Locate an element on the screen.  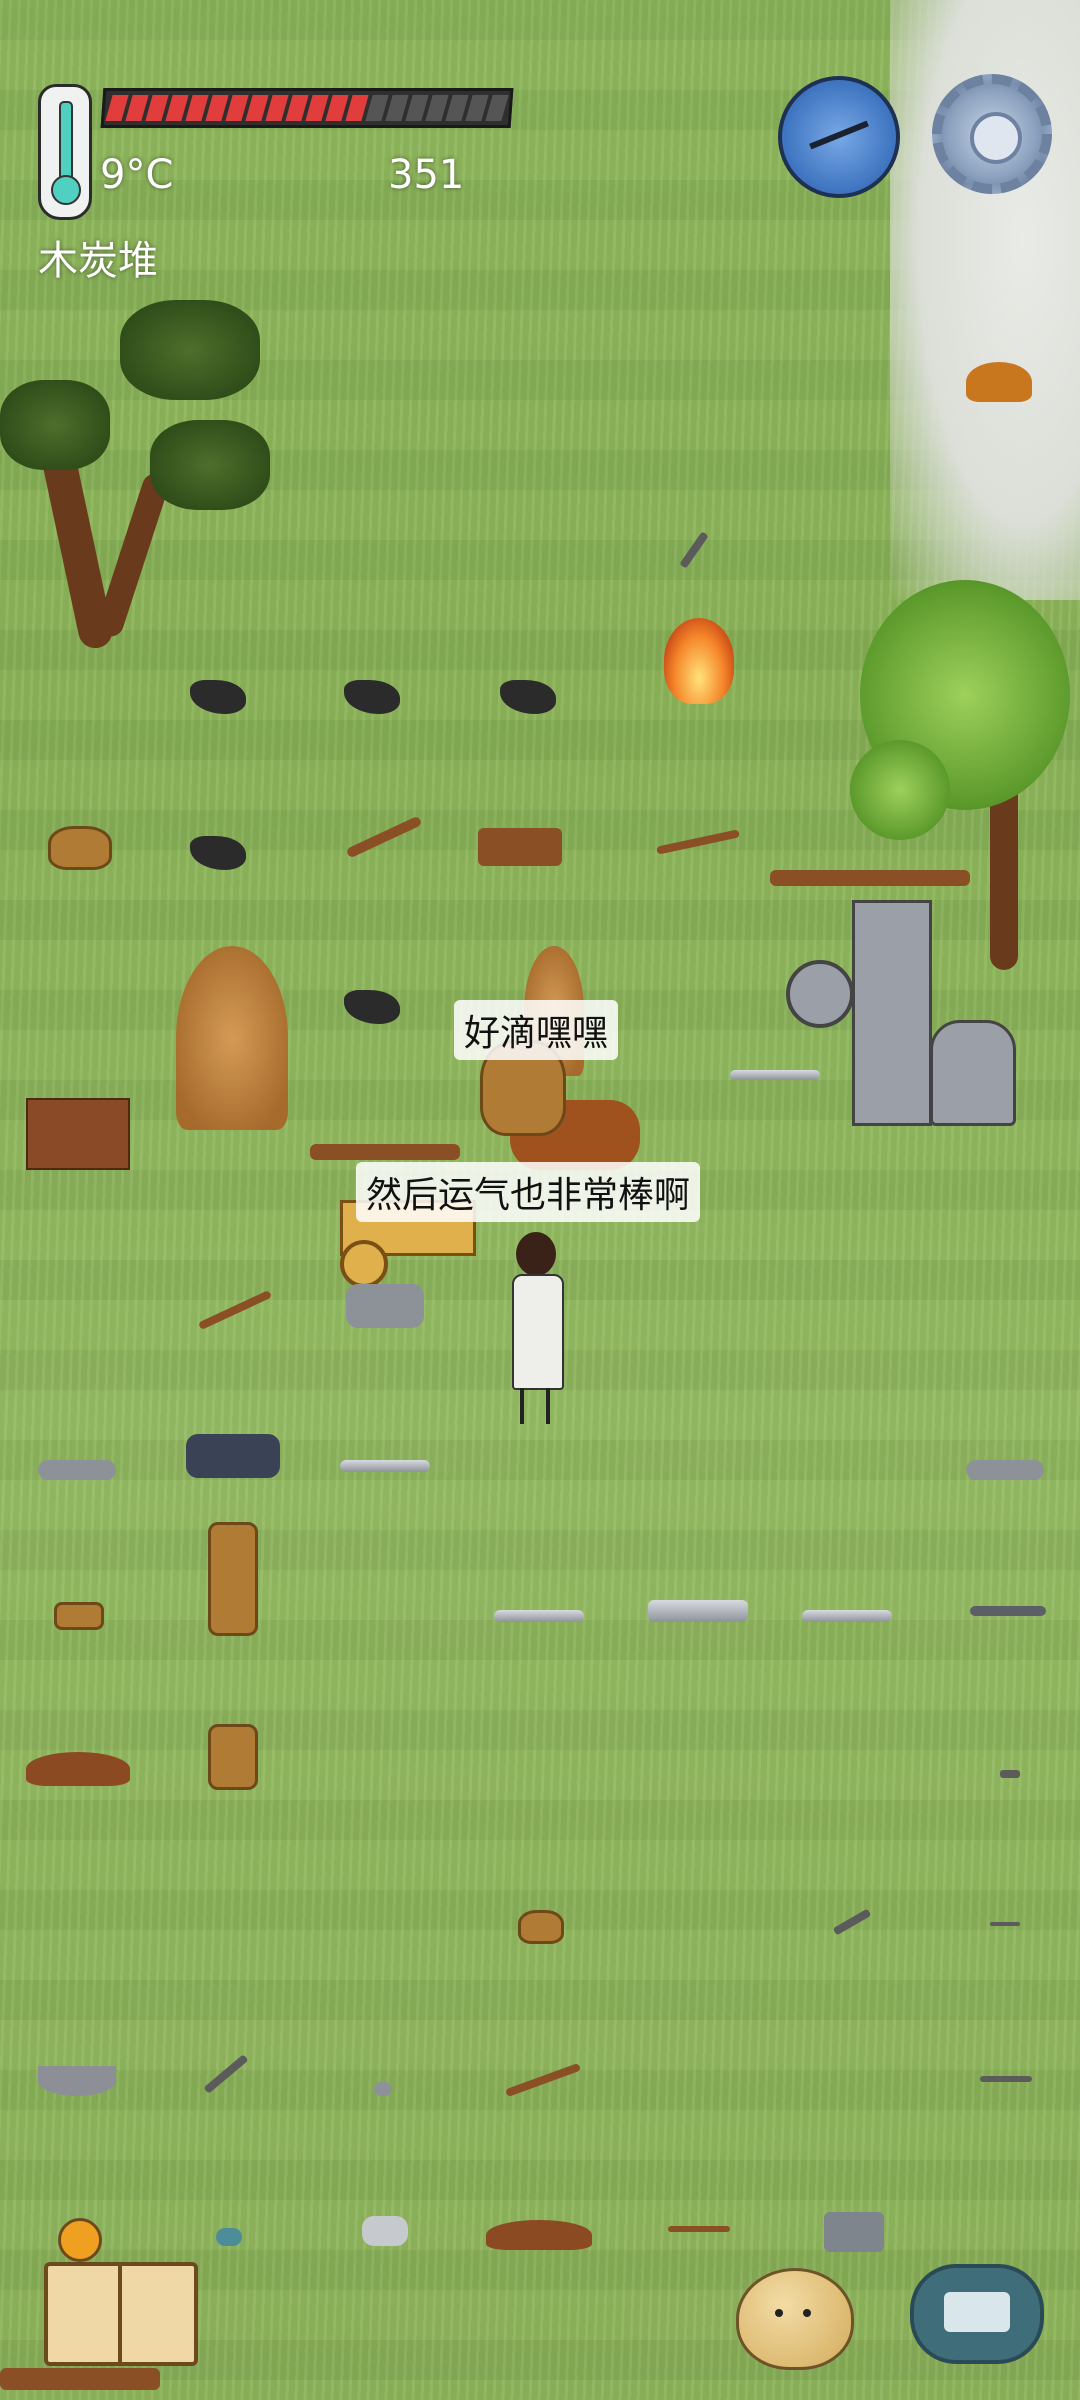
steel-blade is located at coordinates (1006, 2079).